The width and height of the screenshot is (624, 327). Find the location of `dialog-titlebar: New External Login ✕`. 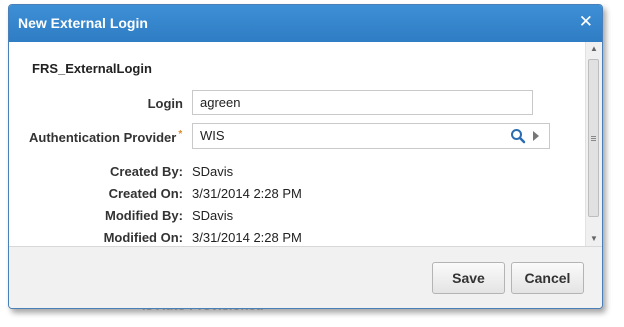

dialog-titlebar: New External Login ✕ is located at coordinates (305, 23).